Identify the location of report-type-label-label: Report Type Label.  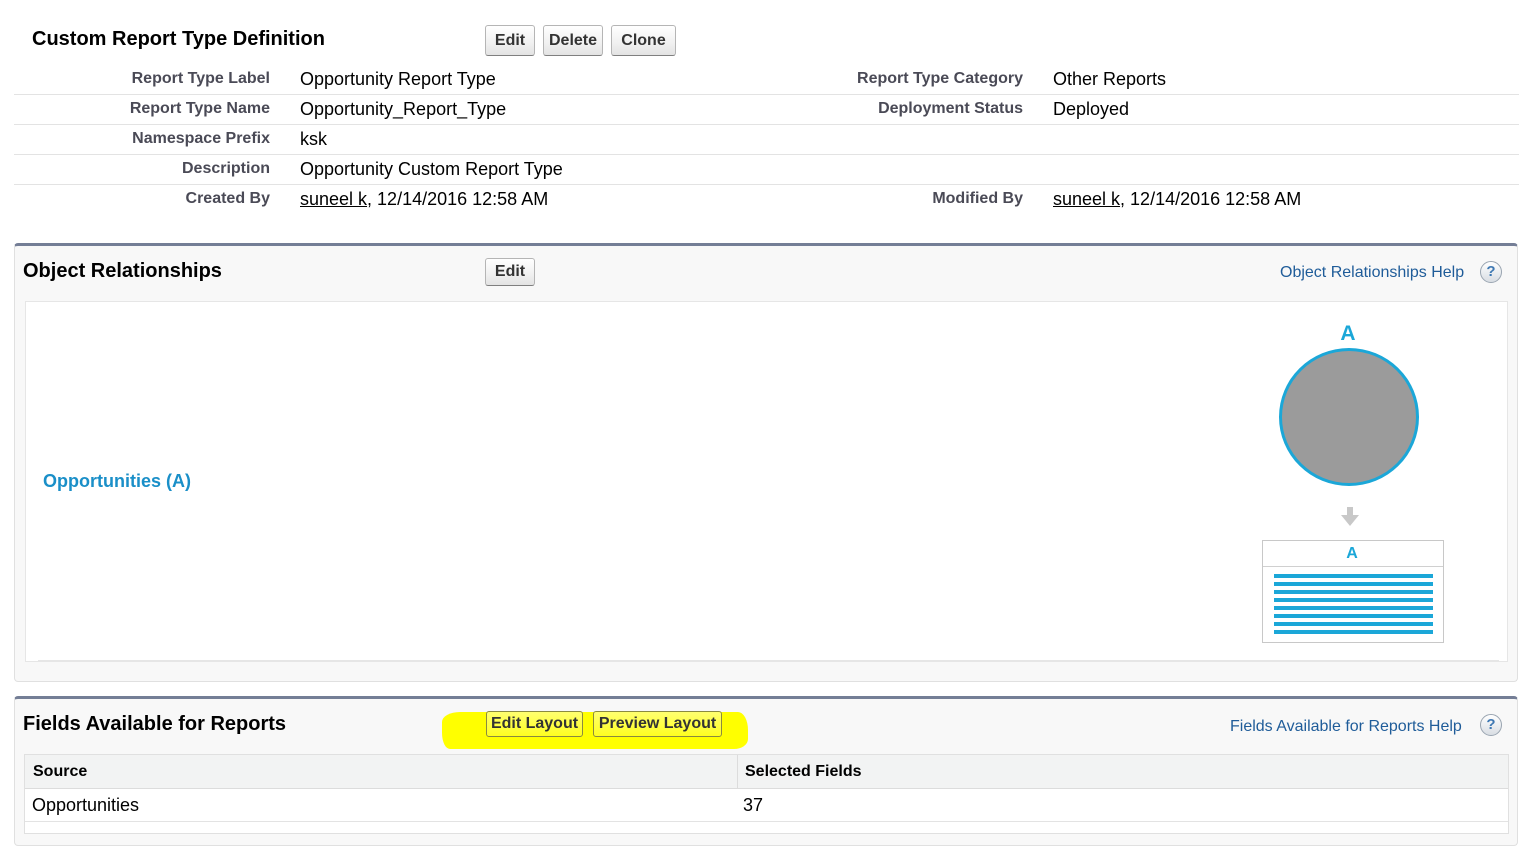
(200, 78).